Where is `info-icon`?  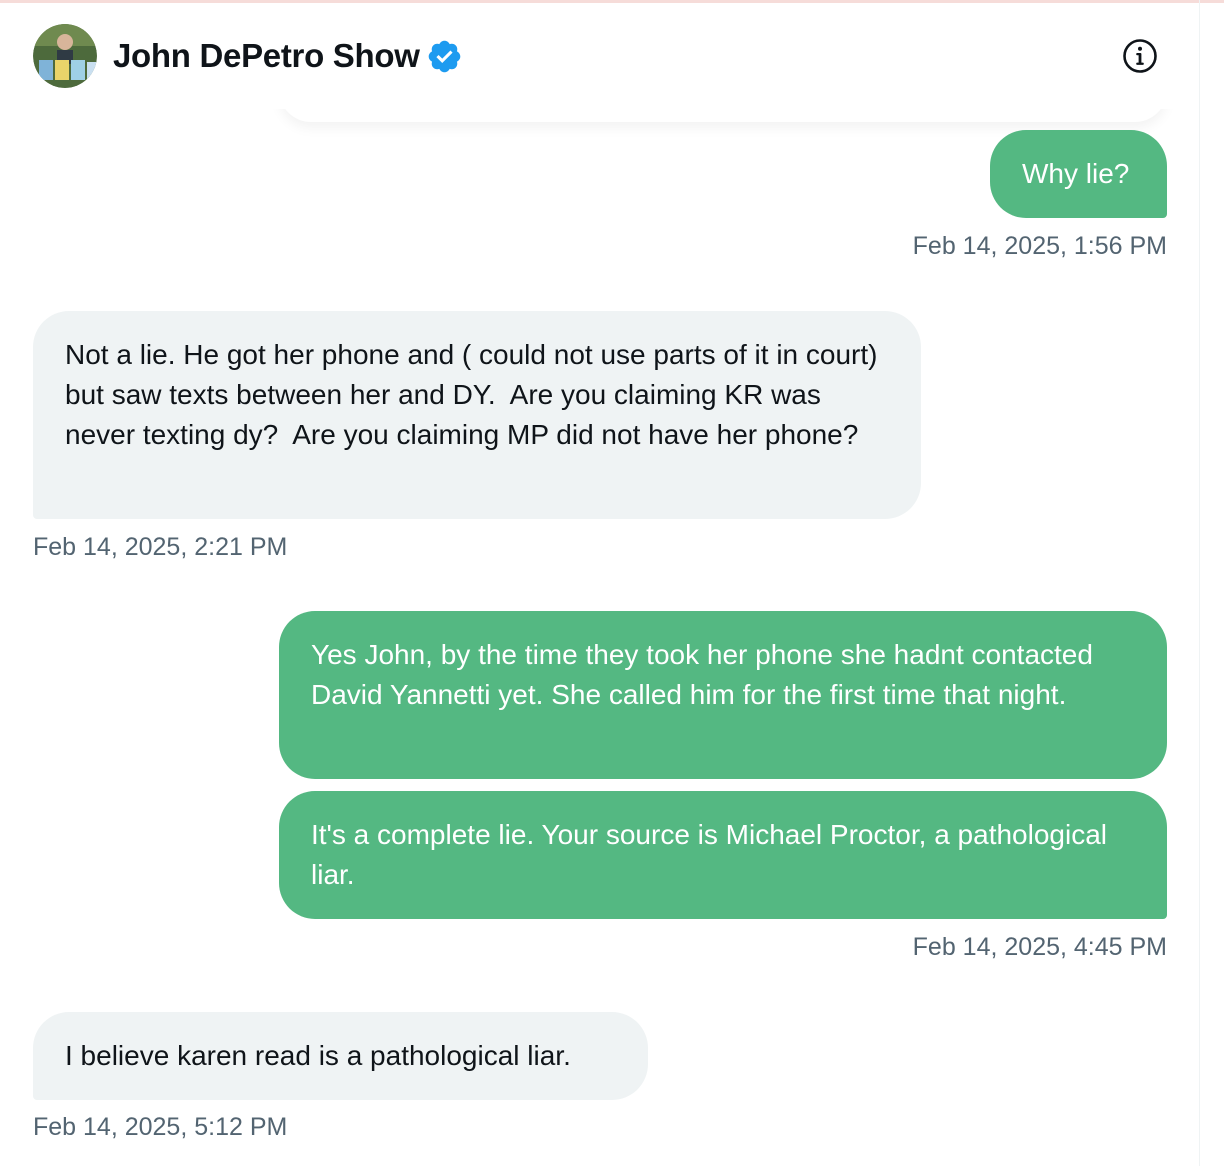
info-icon is located at coordinates (1140, 56).